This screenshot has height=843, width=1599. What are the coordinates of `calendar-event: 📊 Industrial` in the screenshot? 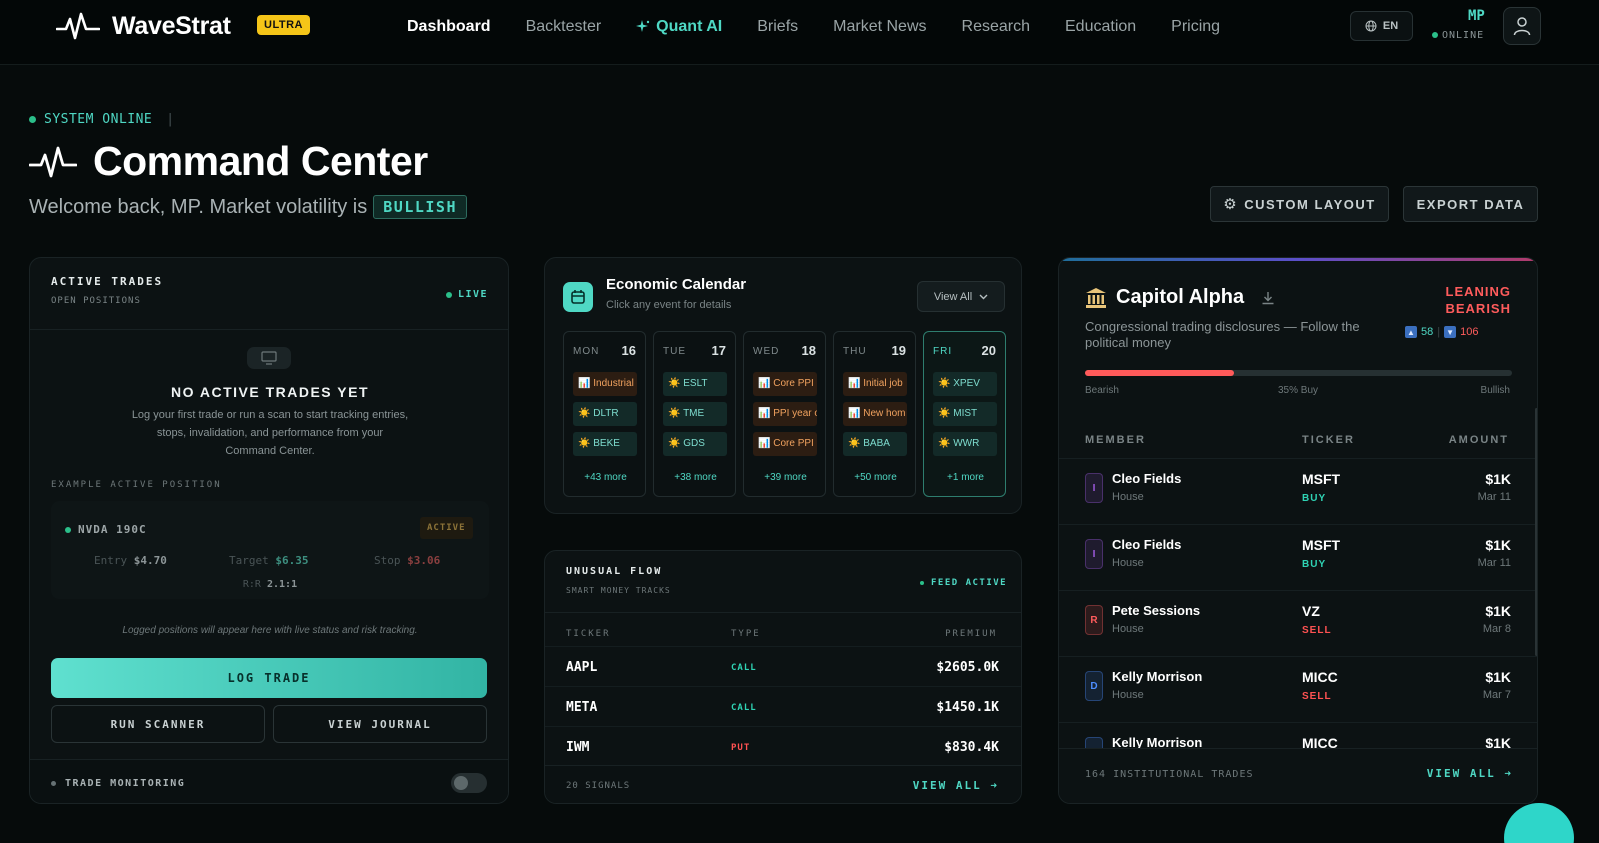 It's located at (605, 384).